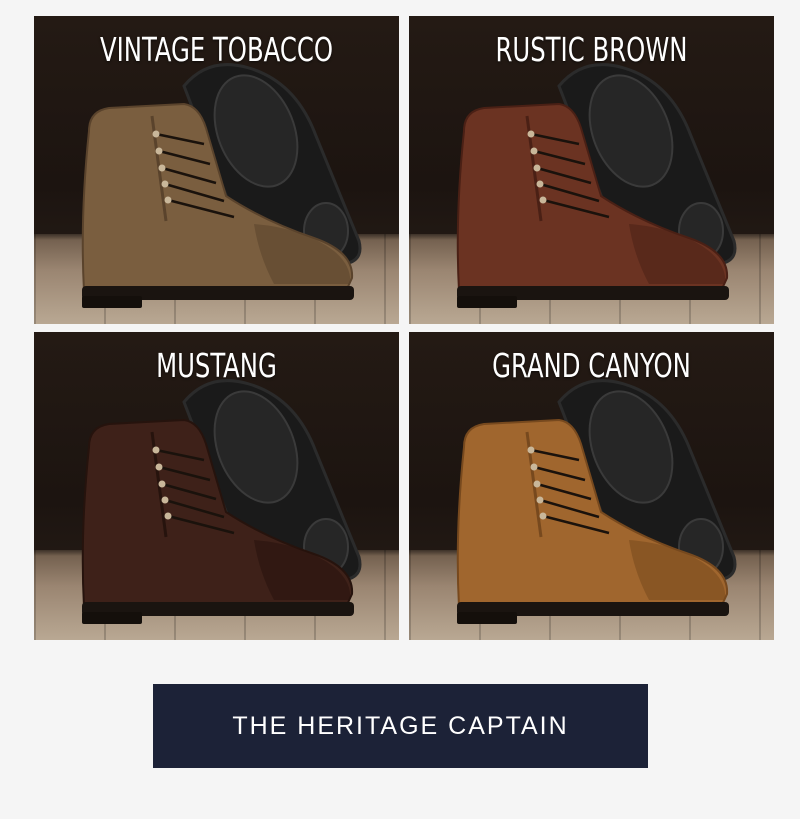  I want to click on cta-label: THE HERITAGE CAPTAIN, so click(400, 725).